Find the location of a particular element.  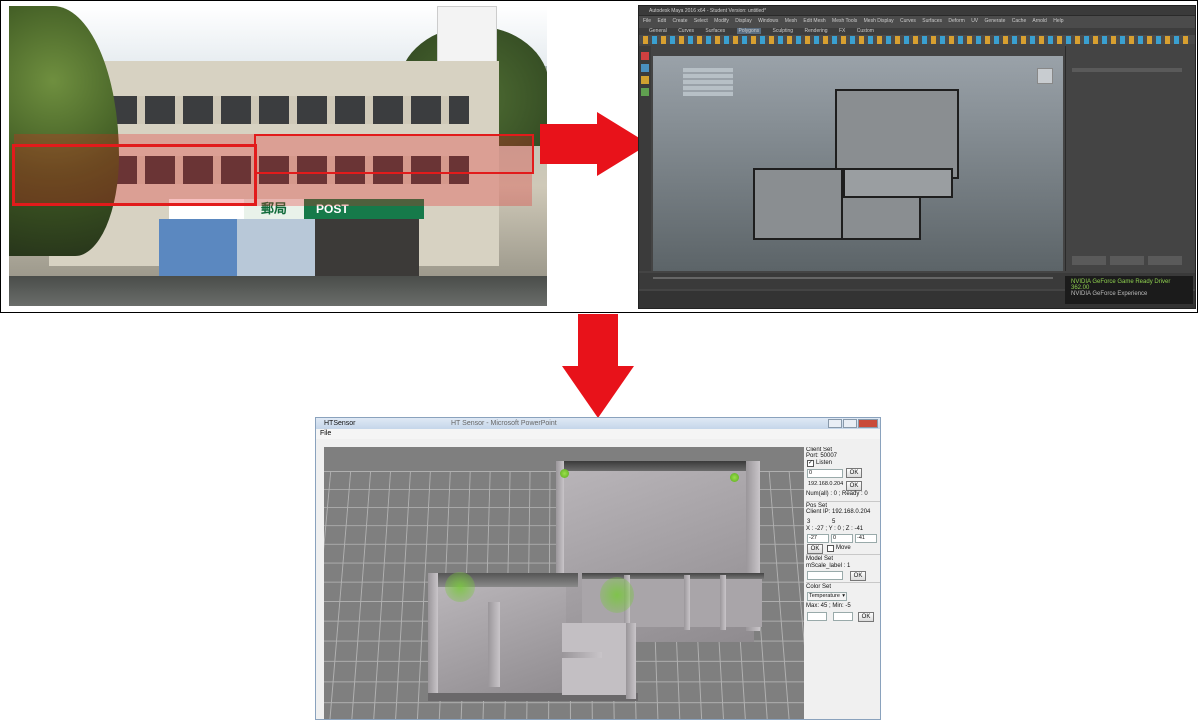

scale-tool-icon is located at coordinates (645, 92).